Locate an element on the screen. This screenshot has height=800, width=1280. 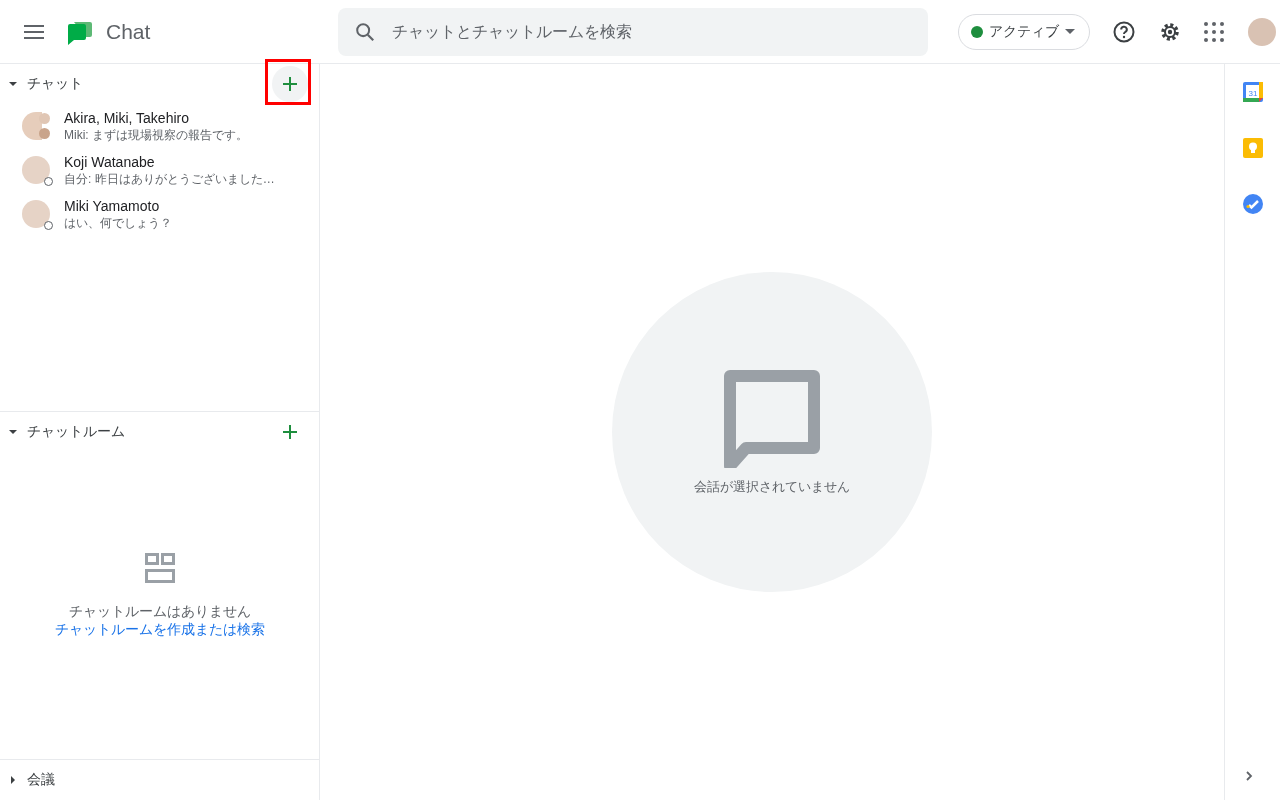
apps-grid-icon is located at coordinates (1214, 31).